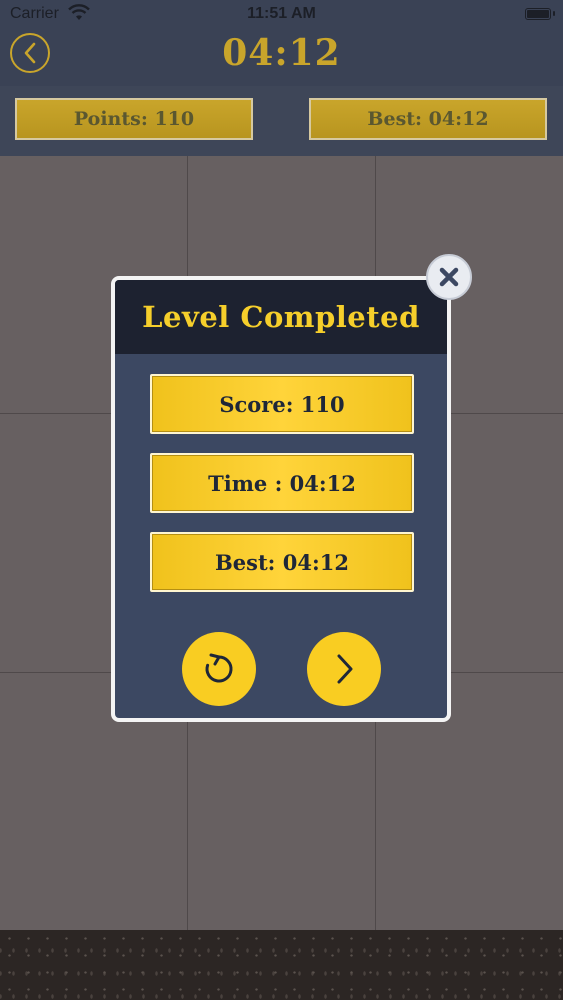 The height and width of the screenshot is (1000, 563). Describe the element at coordinates (540, 14) in the screenshot. I see `battery-icon` at that location.